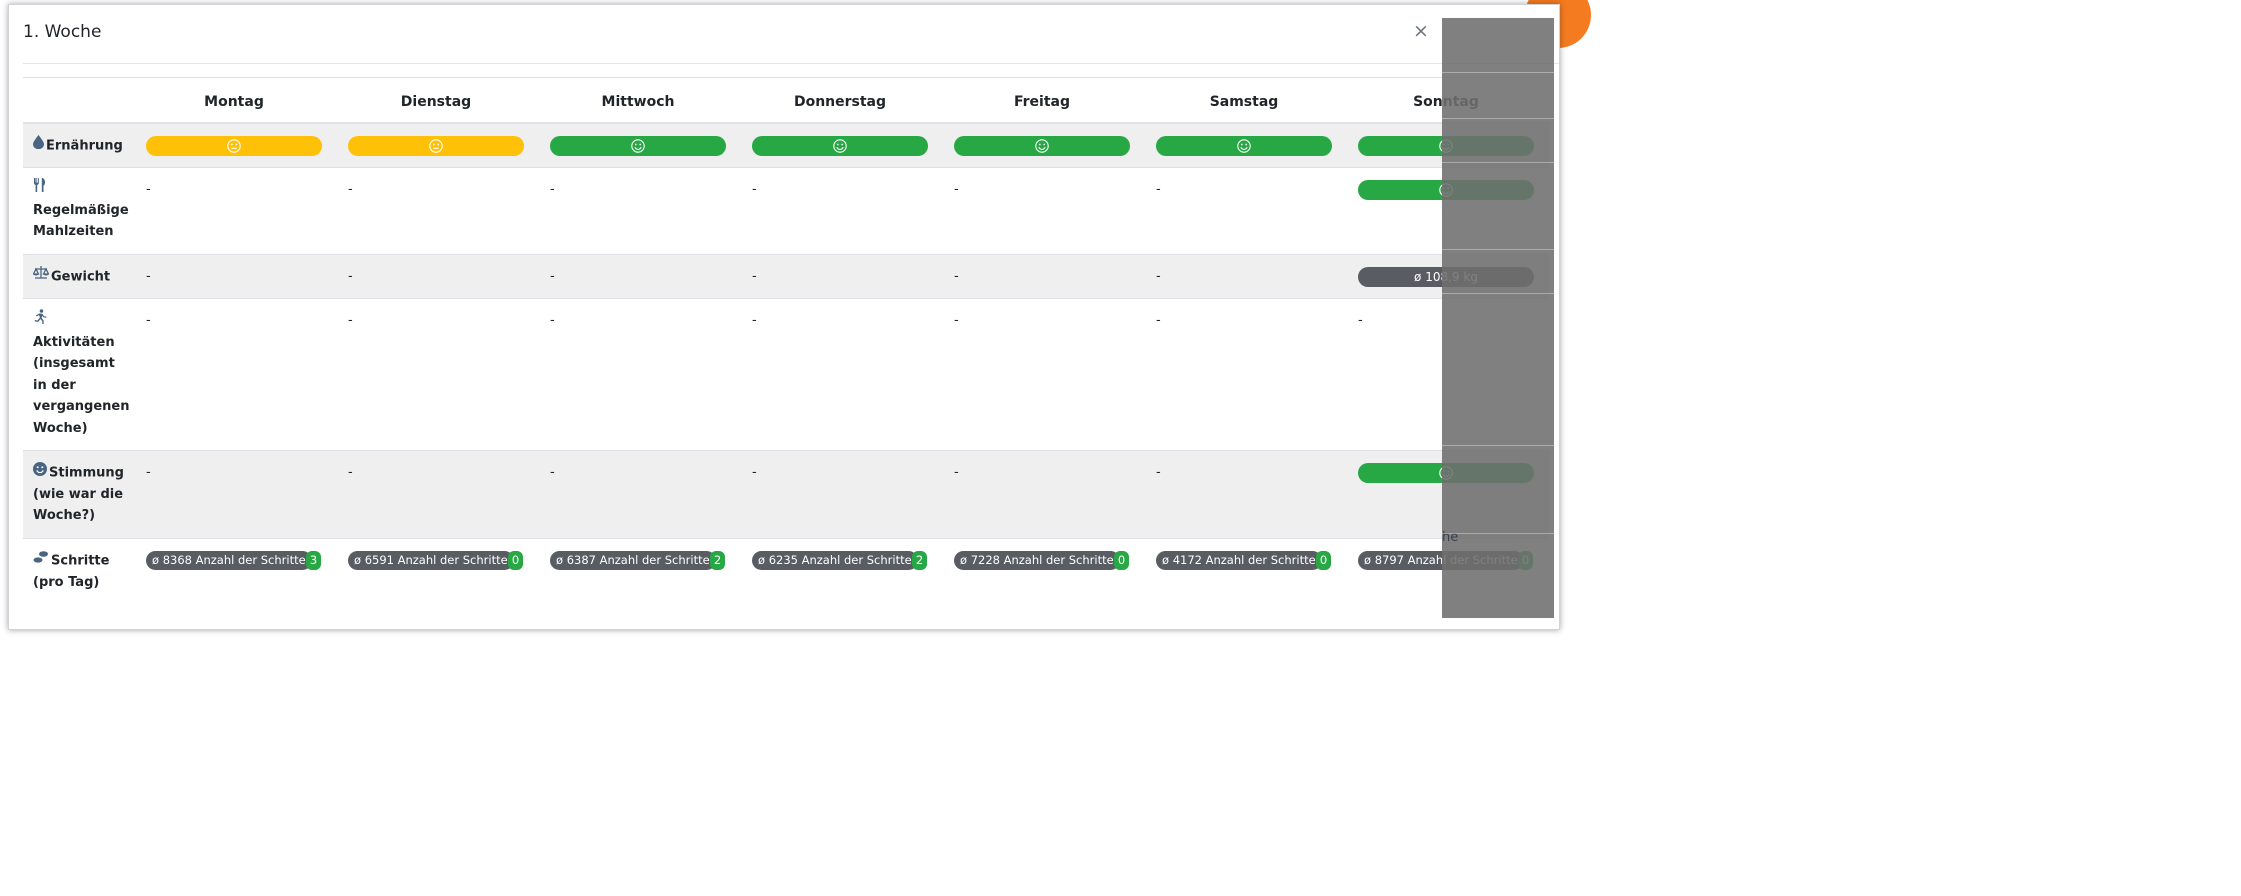 This screenshot has width=2241, height=896. I want to click on row-ernaehrung: Ernährung, so click(786, 145).